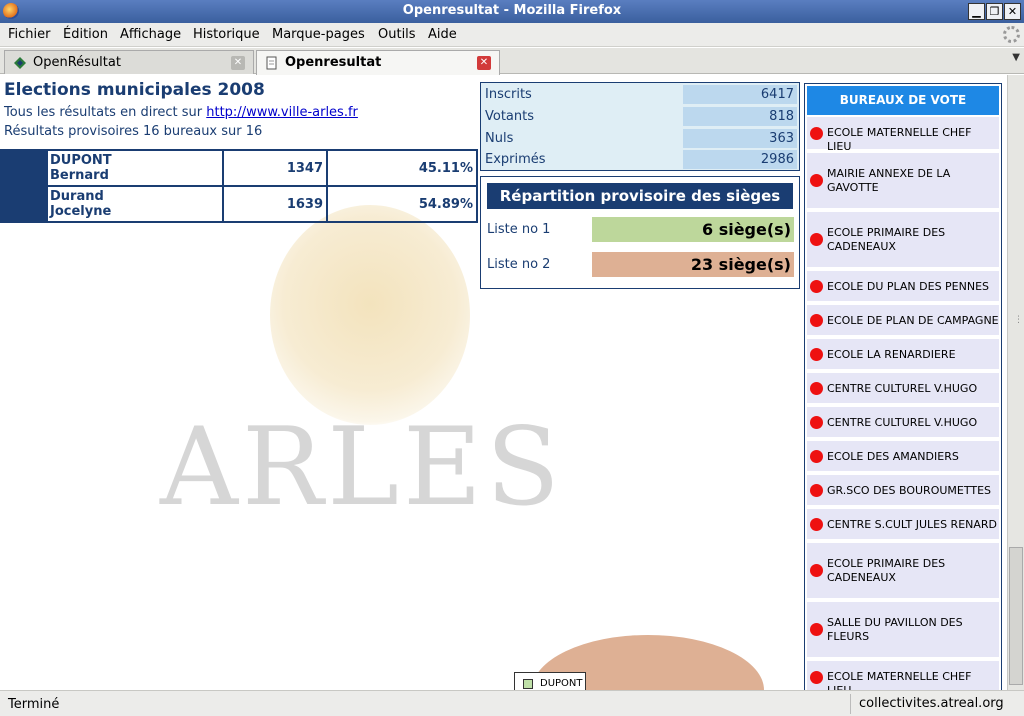 The width and height of the screenshot is (1024, 716). I want to click on table-row: DUPONT Bernard 1347 45.11%, so click(239, 168).